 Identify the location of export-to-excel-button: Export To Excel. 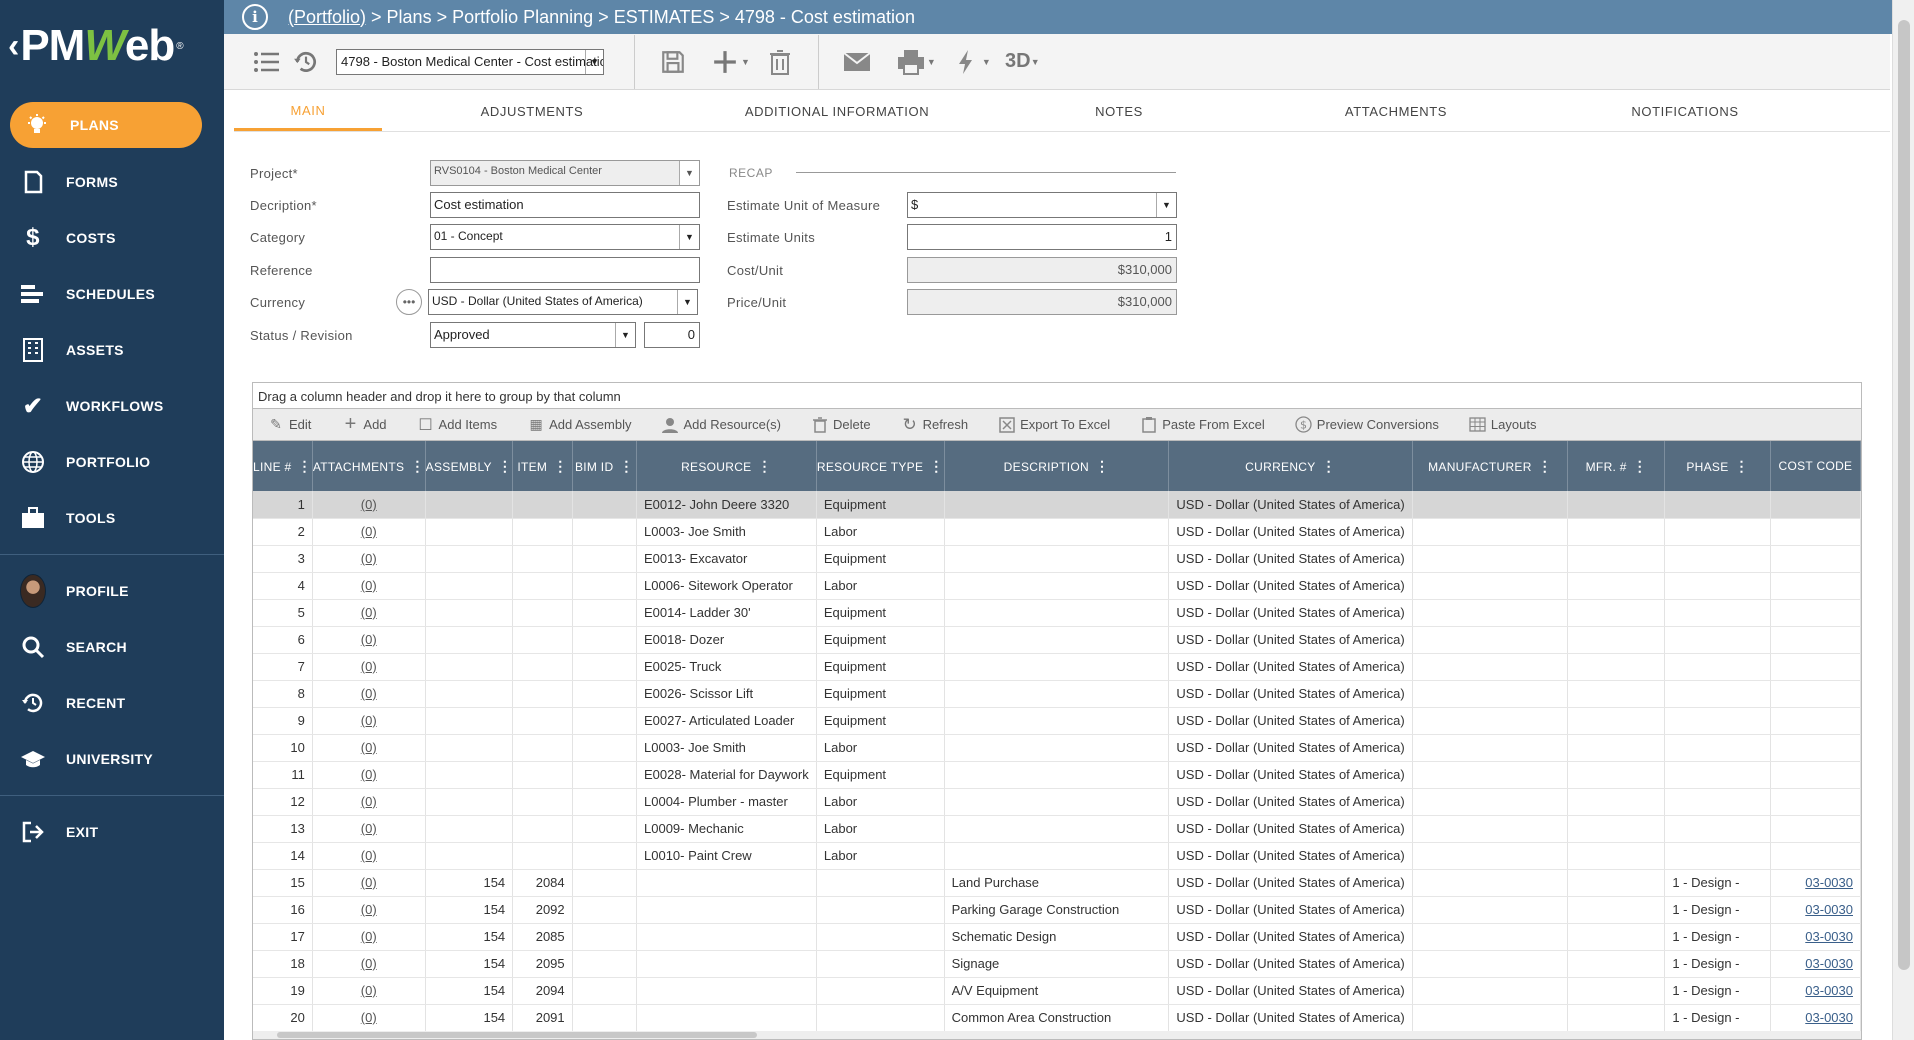
(1054, 425).